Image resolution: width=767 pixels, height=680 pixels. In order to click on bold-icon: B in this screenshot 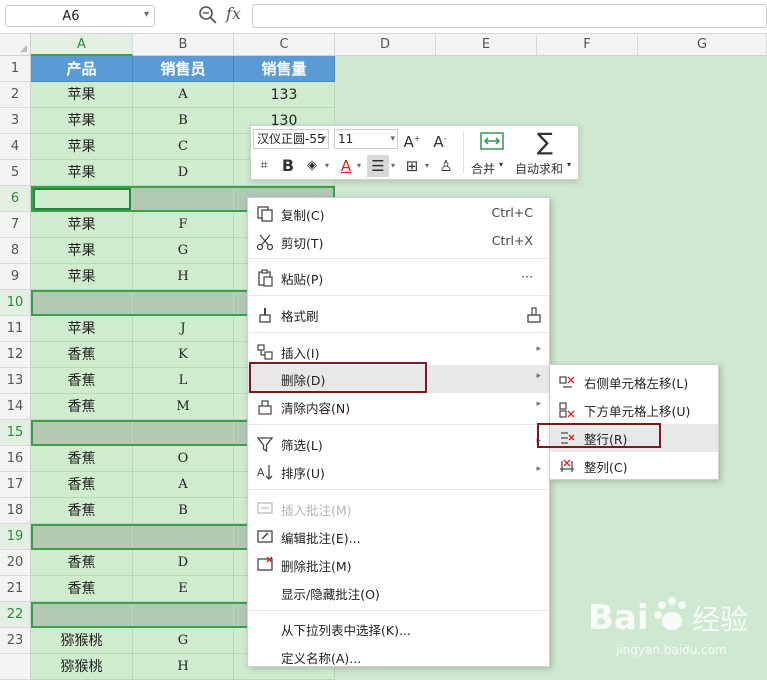, I will do `click(288, 166)`.